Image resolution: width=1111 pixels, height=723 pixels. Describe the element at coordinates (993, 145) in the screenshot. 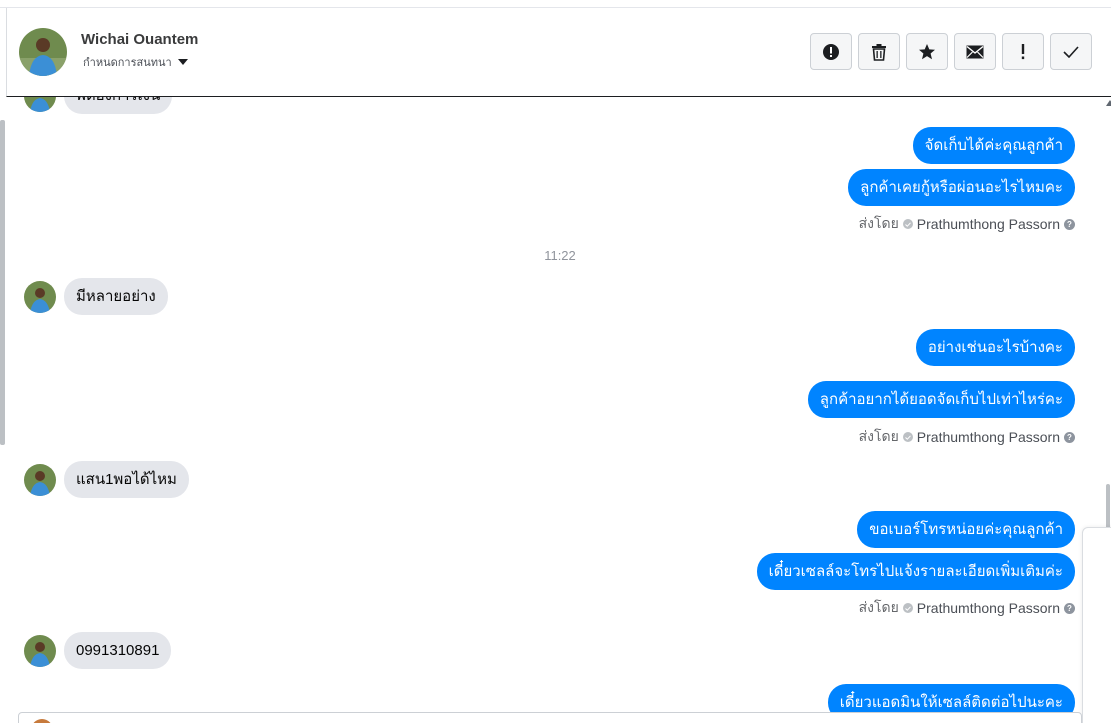

I see `outgoing-message: จัดเก็บได้ค่ะคุณลูกค้า` at that location.